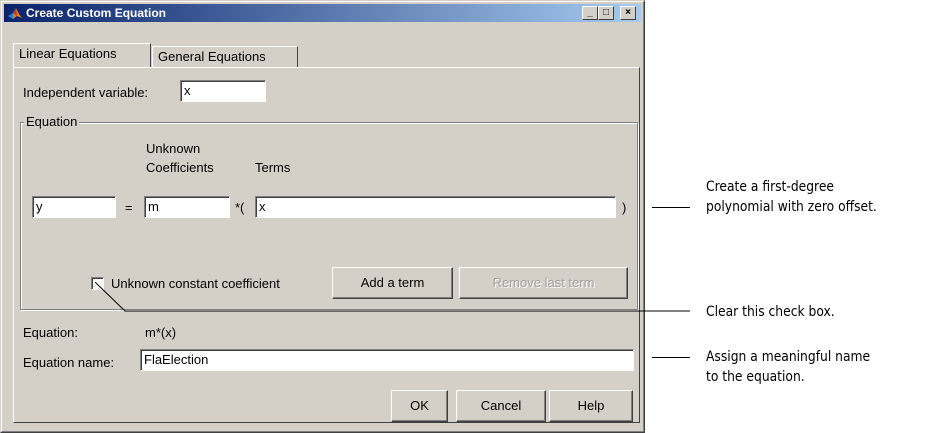 Image resolution: width=930 pixels, height=433 pixels. What do you see at coordinates (180, 167) in the screenshot?
I see `unknown-coefficients-header-line2: Coefficients` at bounding box center [180, 167].